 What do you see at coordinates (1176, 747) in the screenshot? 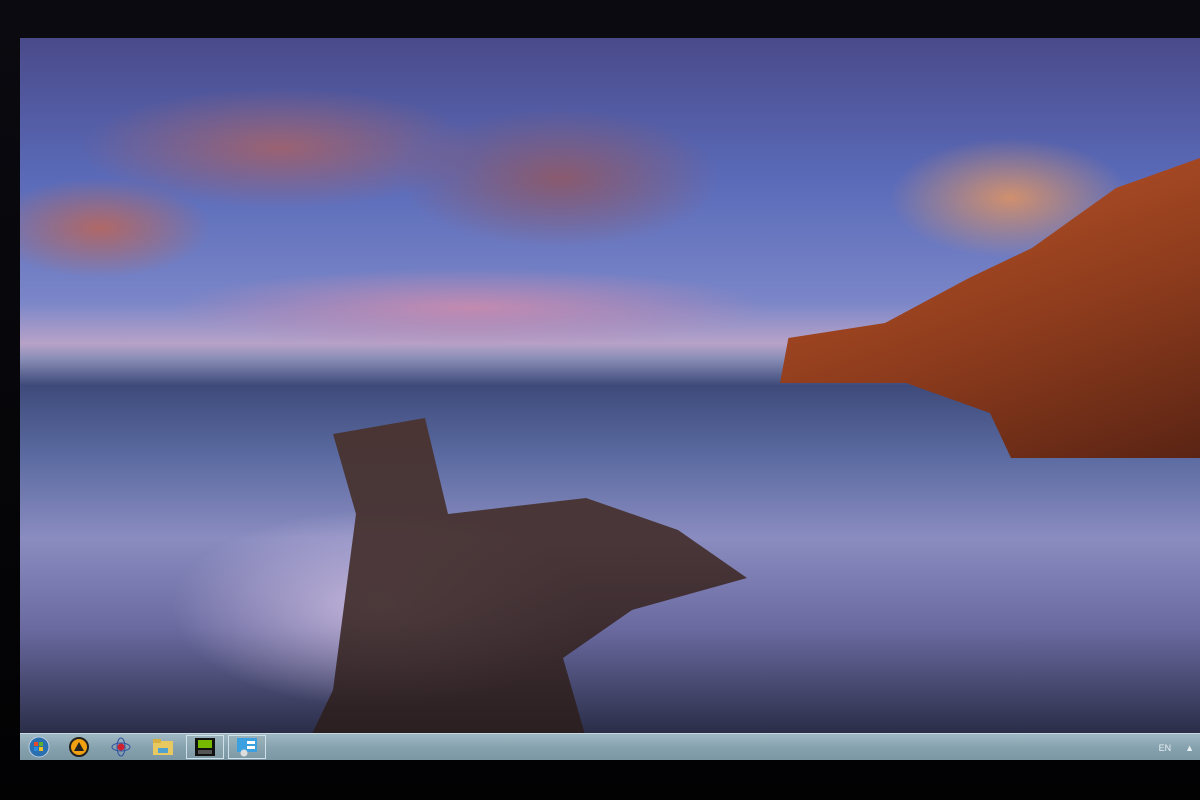
I see `system-tray: EN ▲` at bounding box center [1176, 747].